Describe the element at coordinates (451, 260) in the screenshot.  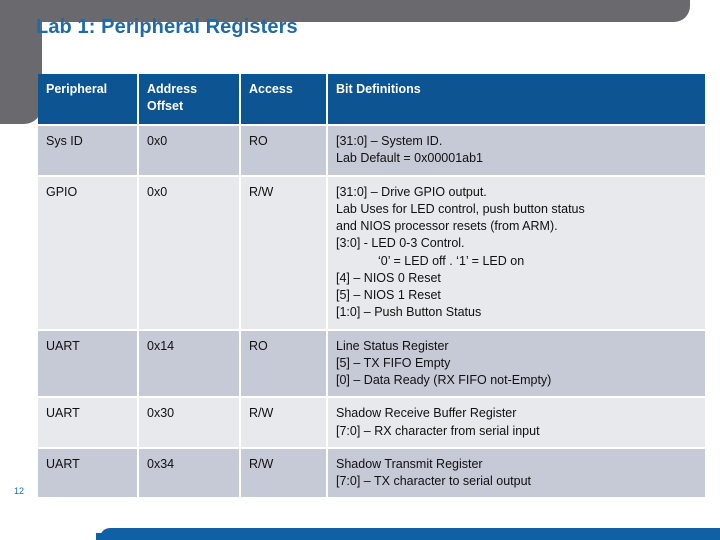
I see `bit-definition-line: ‘0’ = LED off . ‘1’ = LED on` at that location.